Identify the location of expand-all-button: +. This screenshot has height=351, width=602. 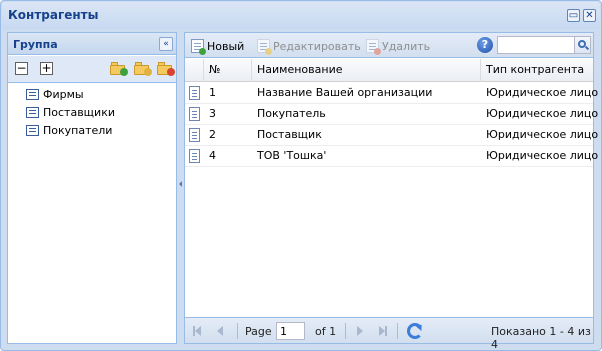
(46, 68).